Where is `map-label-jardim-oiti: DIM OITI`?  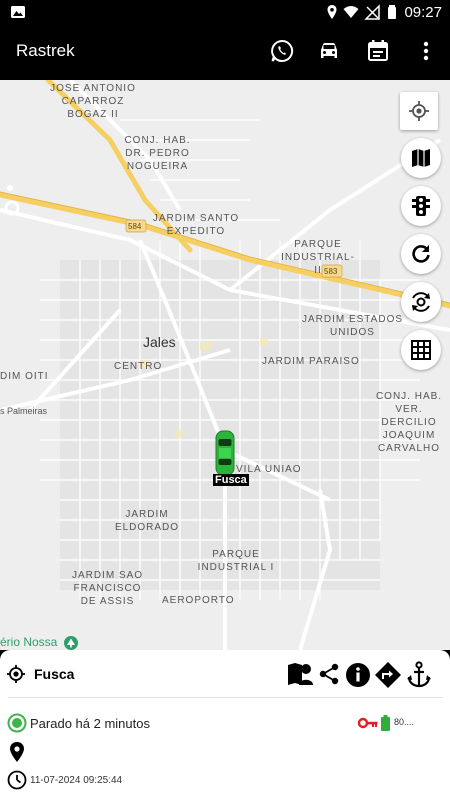
map-label-jardim-oiti: DIM OITI is located at coordinates (24, 376).